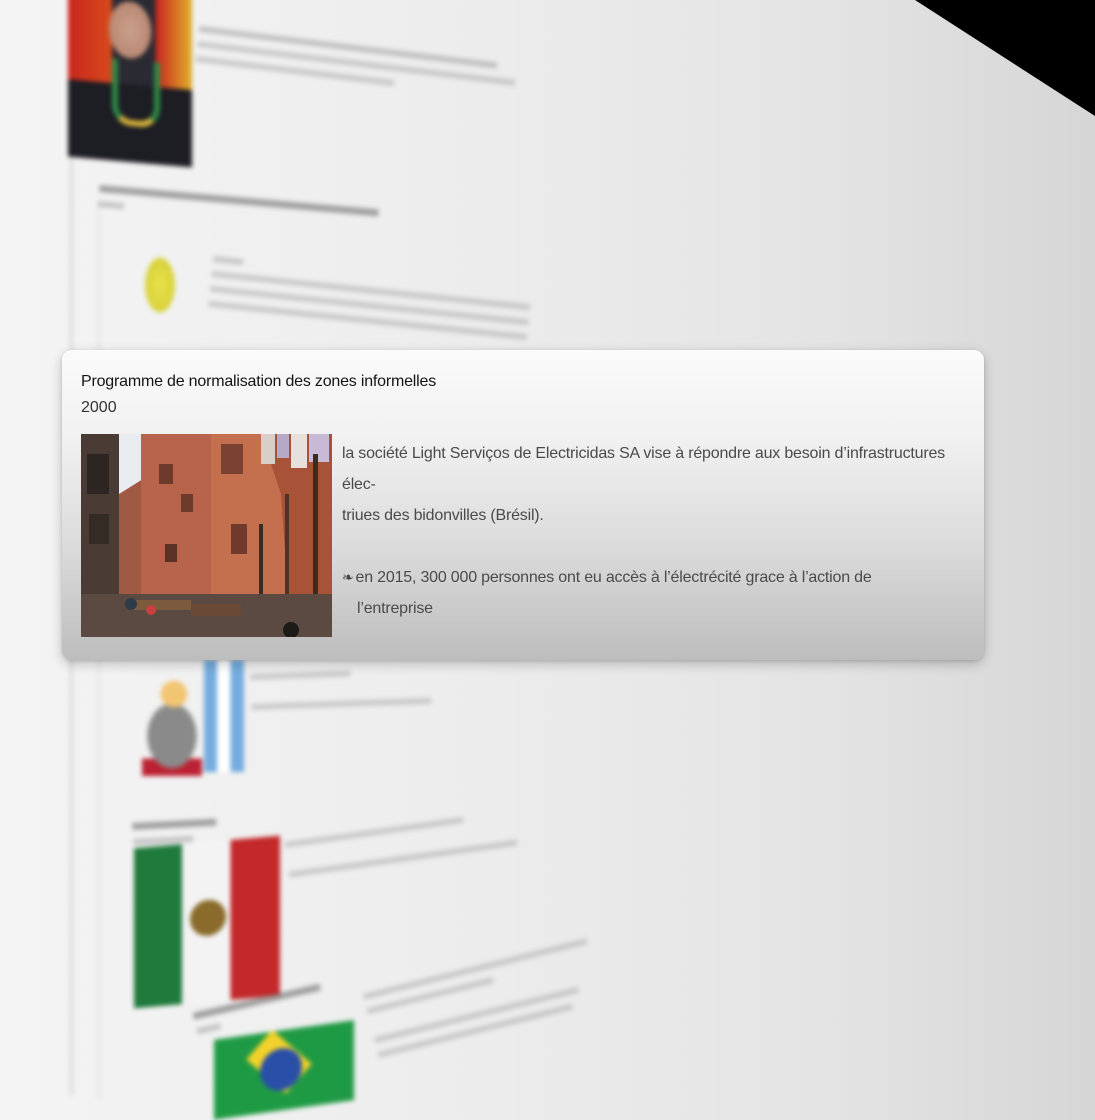 Image resolution: width=1095 pixels, height=1120 pixels. I want to click on background-heading, so click(238, 209).